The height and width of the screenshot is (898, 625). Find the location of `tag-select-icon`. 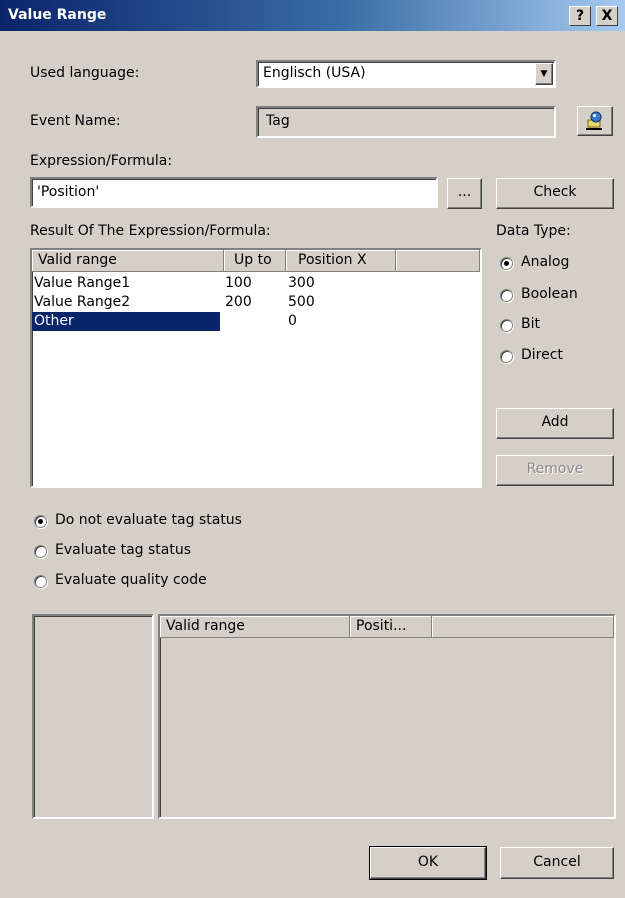

tag-select-icon is located at coordinates (594, 120).